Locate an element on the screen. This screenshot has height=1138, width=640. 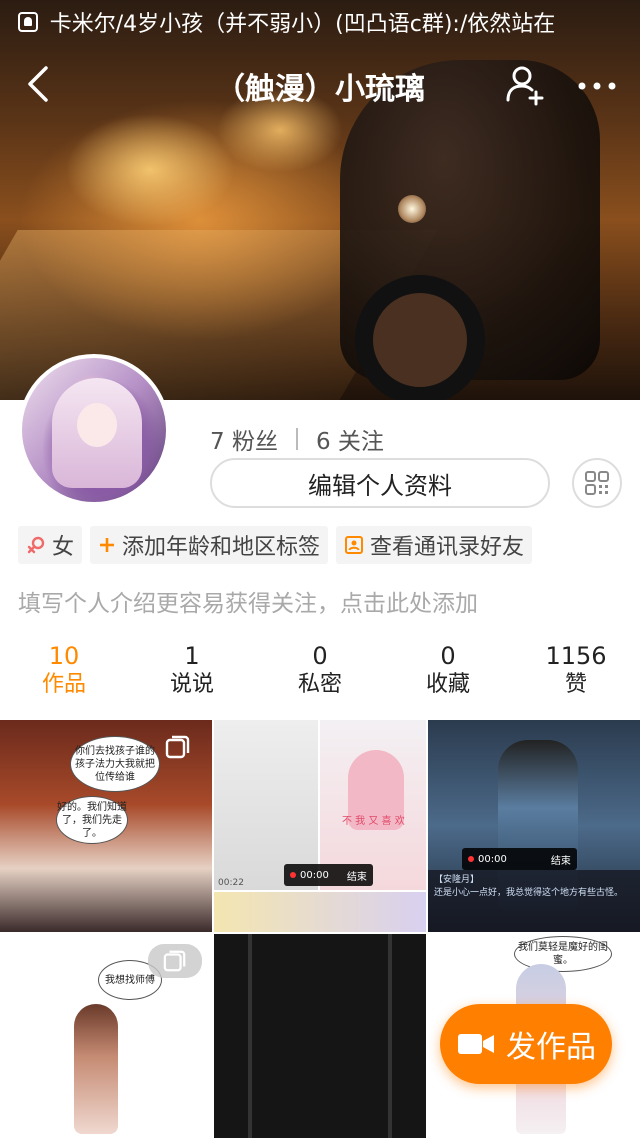
video-camera-icon is located at coordinates (476, 1044).